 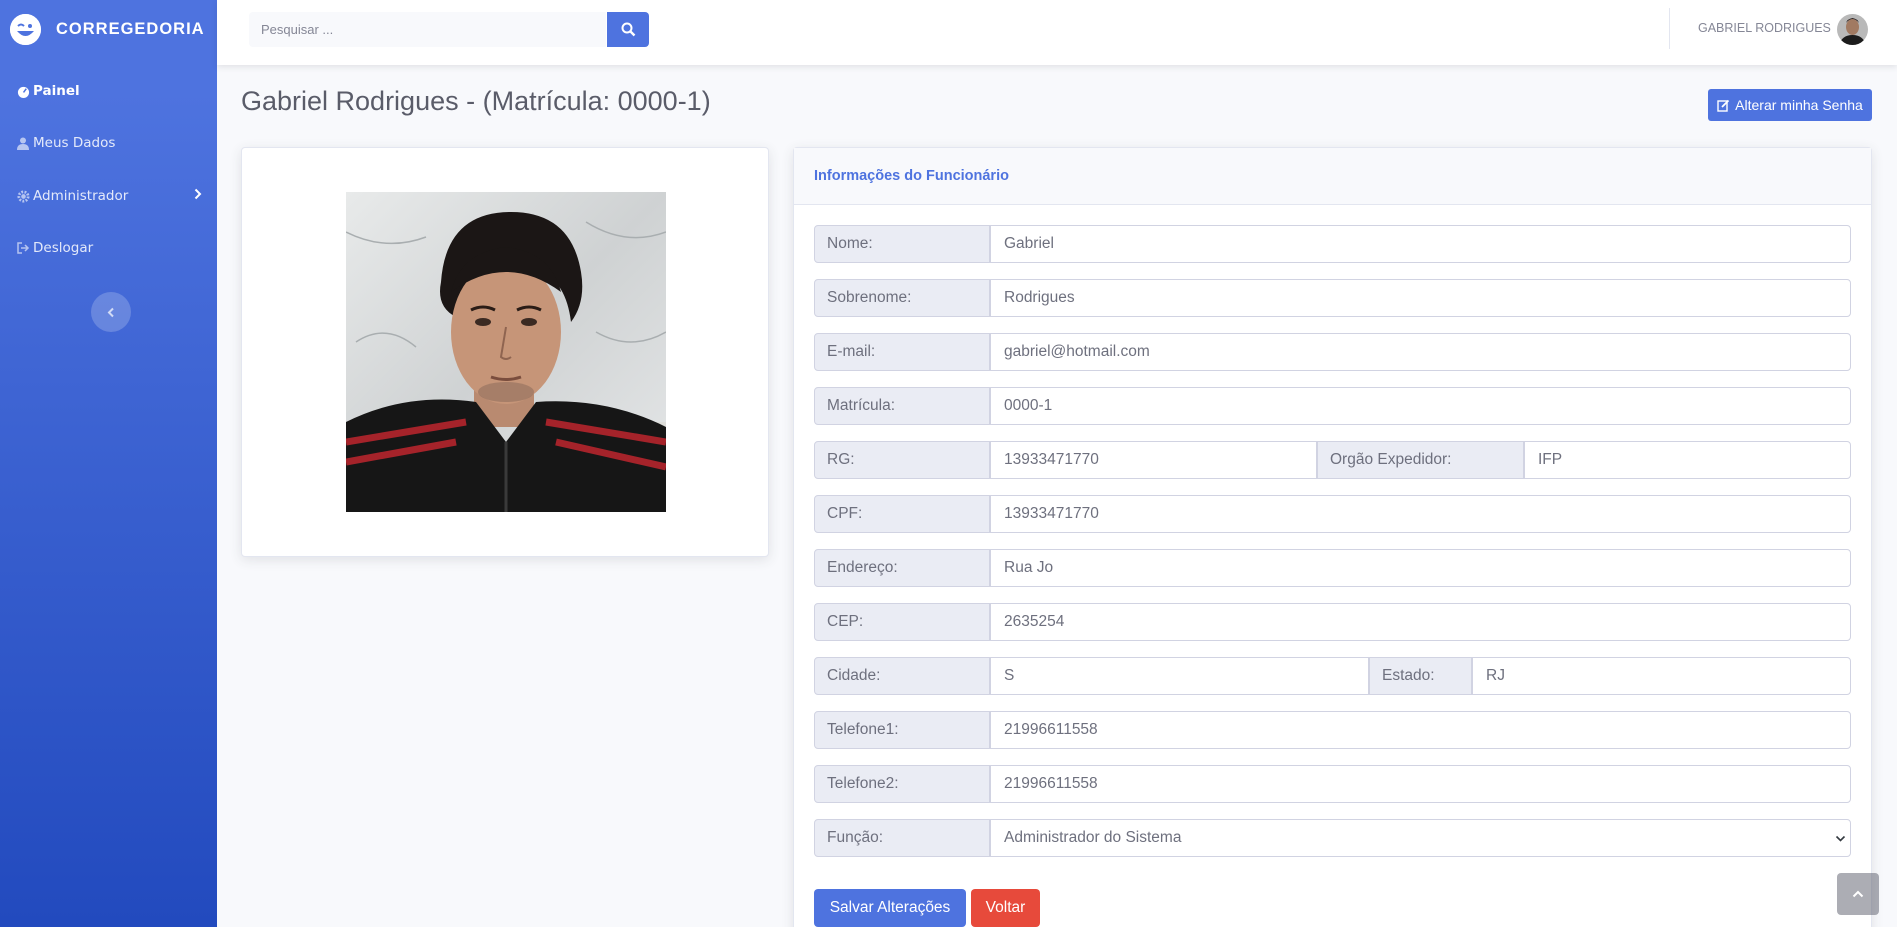 I want to click on field-matricula: Matrícula: 0000-1, so click(x=1332, y=406).